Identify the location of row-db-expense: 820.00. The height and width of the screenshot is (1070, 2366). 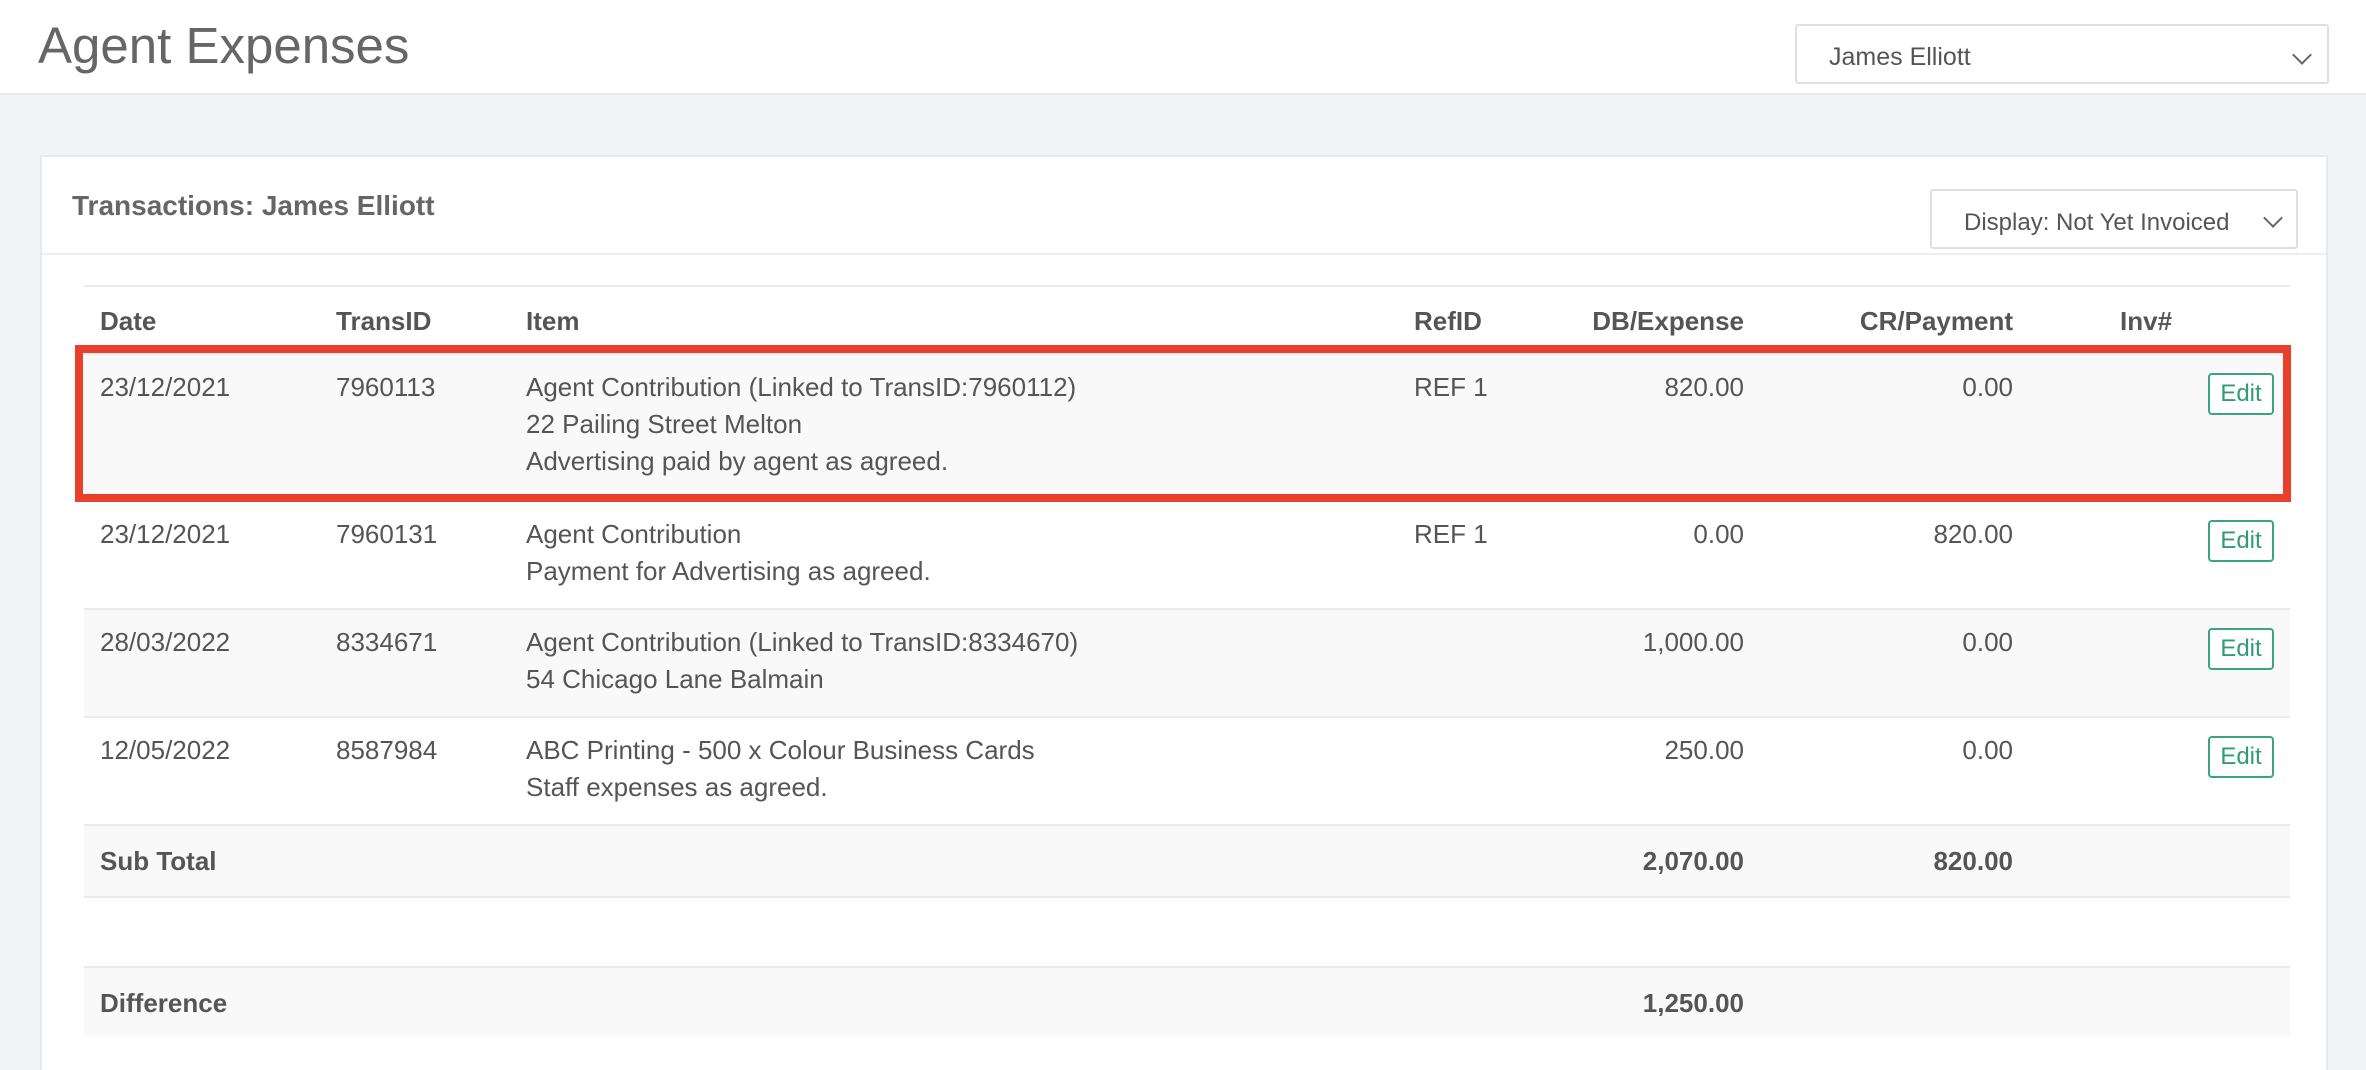
(1704, 387).